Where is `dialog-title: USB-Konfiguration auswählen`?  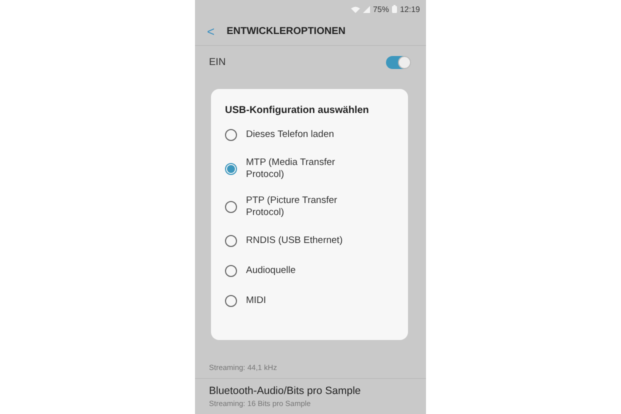
dialog-title: USB-Konfiguration auswählen is located at coordinates (297, 110).